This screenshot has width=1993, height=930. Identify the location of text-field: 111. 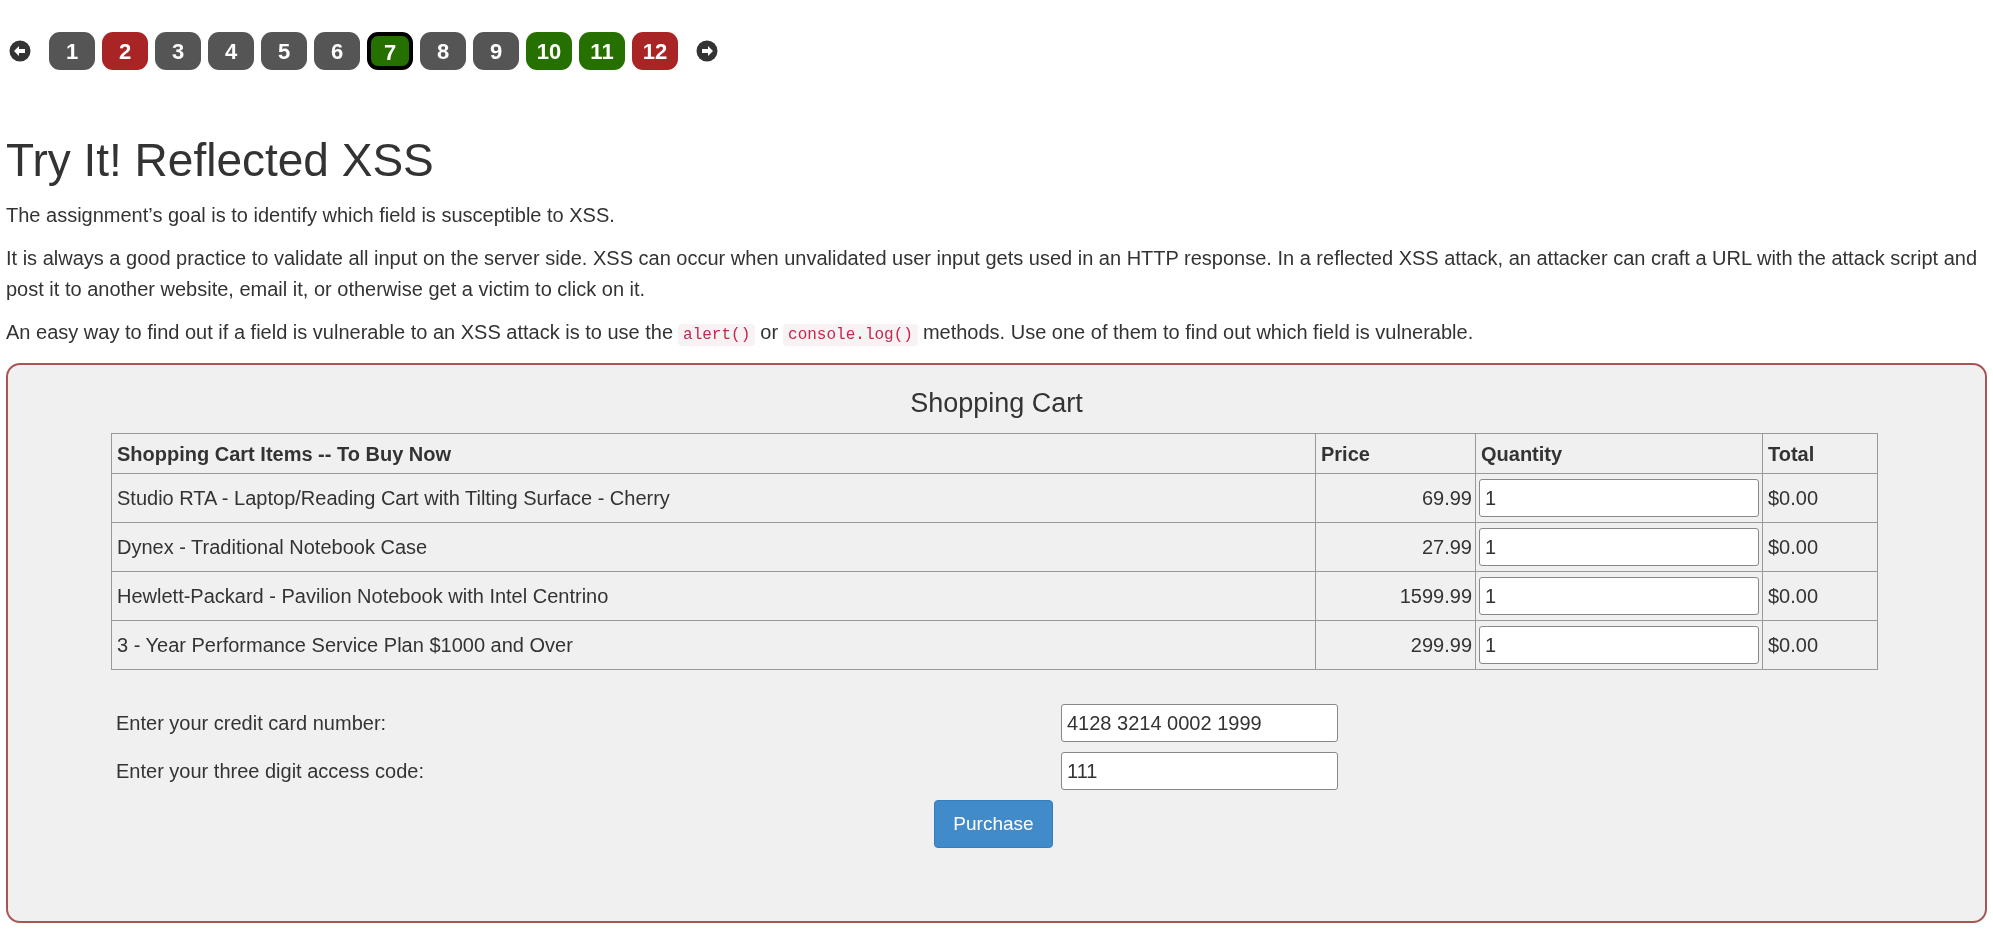
(1199, 771).